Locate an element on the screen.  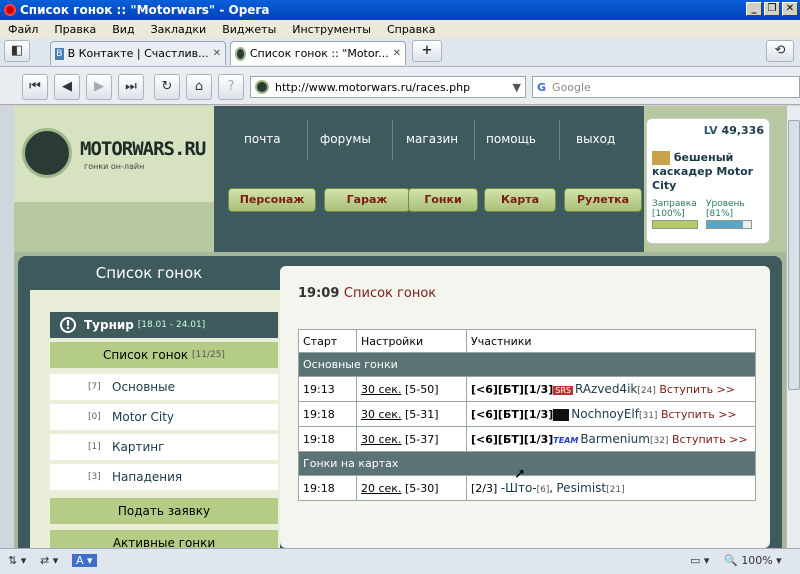
garage-button: Гараж is located at coordinates (367, 200).